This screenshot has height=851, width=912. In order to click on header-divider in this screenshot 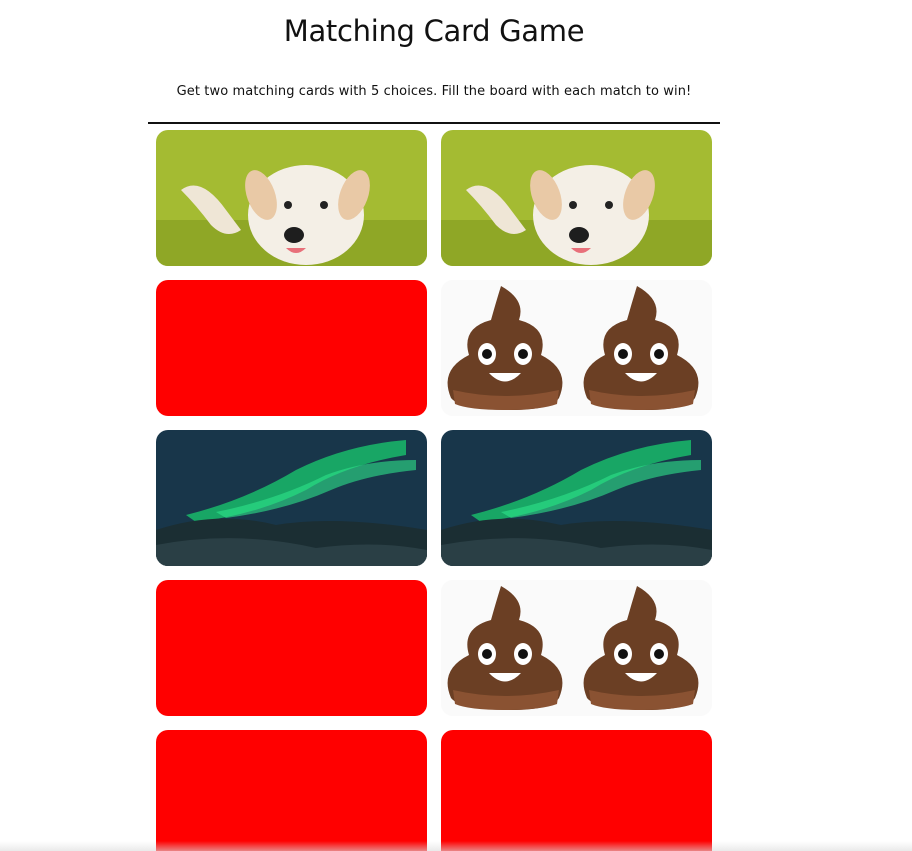, I will do `click(434, 123)`.